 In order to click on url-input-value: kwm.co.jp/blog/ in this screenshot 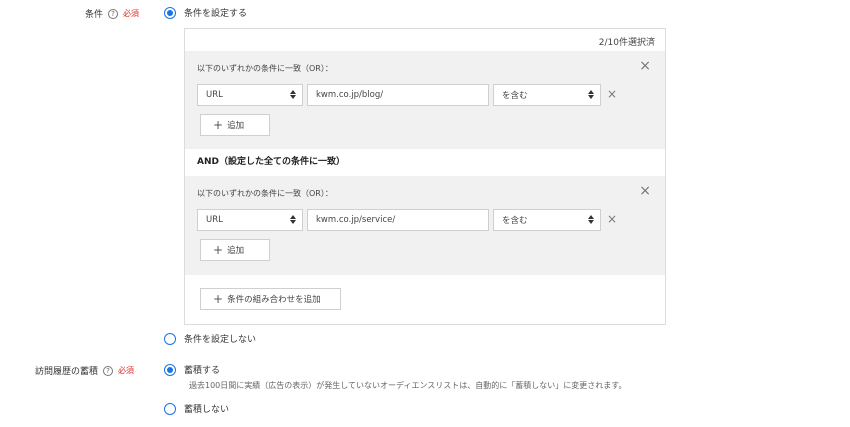, I will do `click(350, 95)`.